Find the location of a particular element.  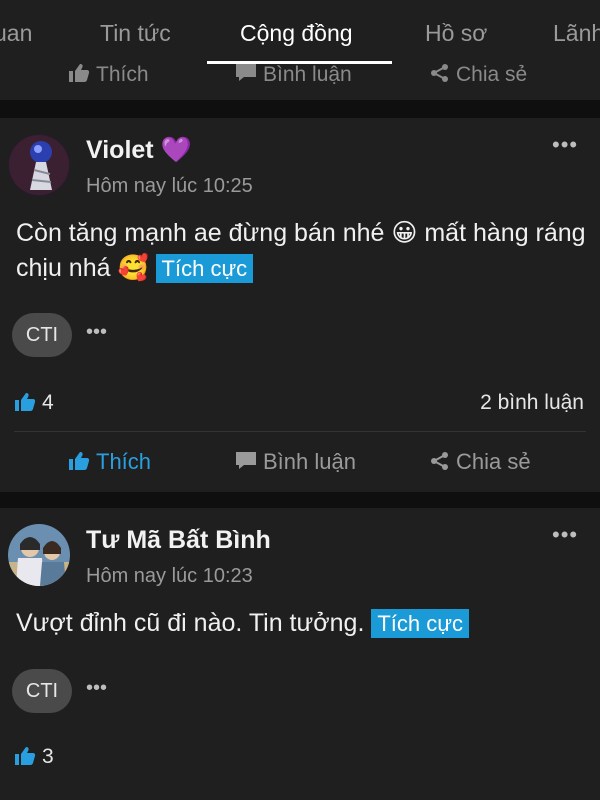

tu-ma-avatar-image is located at coordinates (39, 555).